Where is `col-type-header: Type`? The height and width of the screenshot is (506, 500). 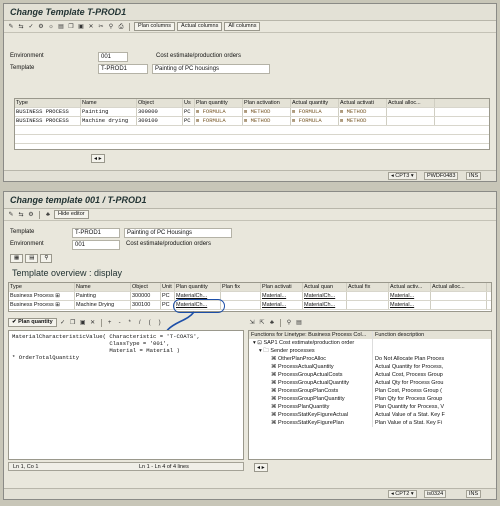
col-type-header: Type is located at coordinates (42, 287).